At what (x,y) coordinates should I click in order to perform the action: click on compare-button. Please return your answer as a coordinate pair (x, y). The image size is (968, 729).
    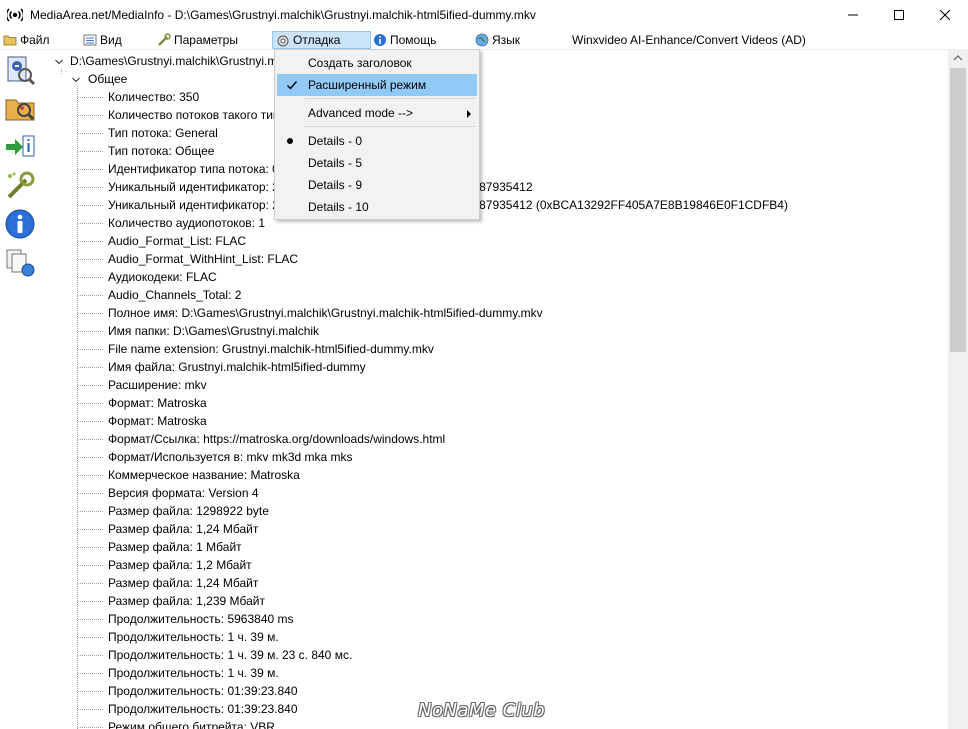
    Looking at the image, I should click on (20, 262).